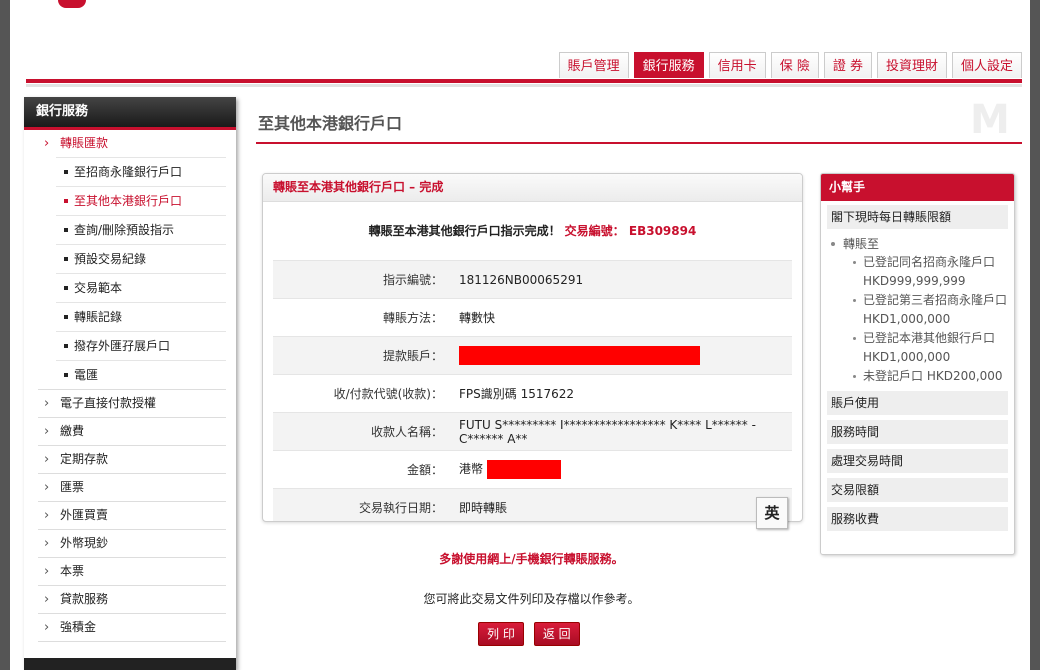 This screenshot has width=1040, height=670. Describe the element at coordinates (72, 571) in the screenshot. I see `sidebar-item-label: 本票` at that location.